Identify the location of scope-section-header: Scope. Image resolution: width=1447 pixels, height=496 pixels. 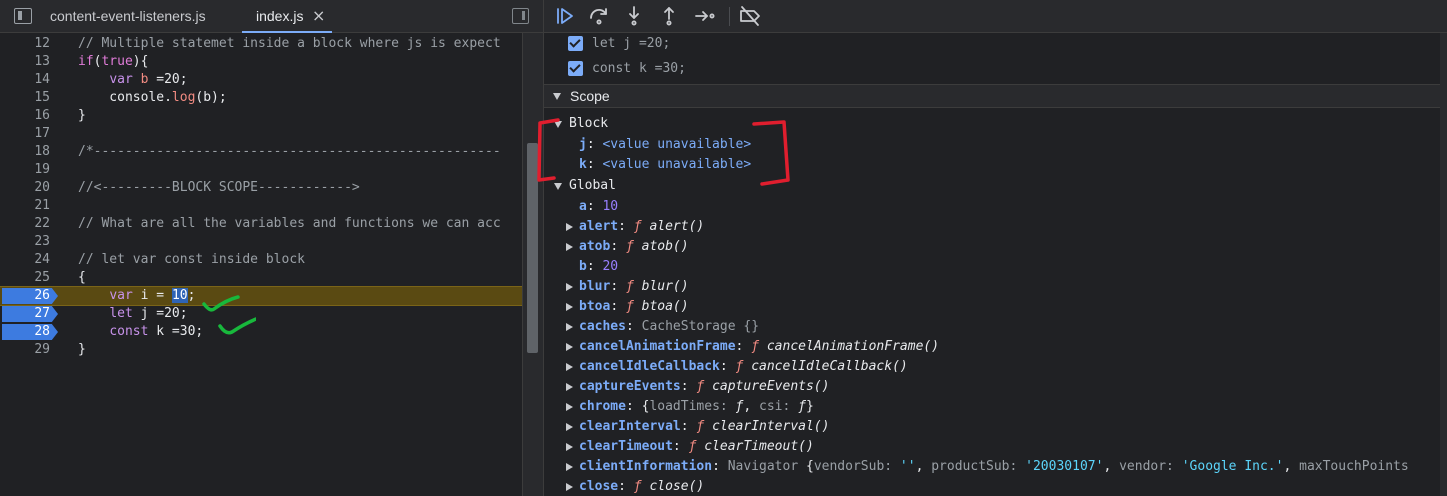
(995, 96).